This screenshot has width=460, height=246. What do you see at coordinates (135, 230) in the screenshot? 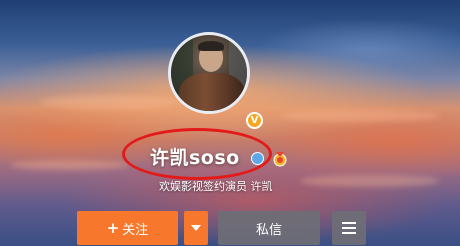
I see `follow-button-label: 关注` at bounding box center [135, 230].